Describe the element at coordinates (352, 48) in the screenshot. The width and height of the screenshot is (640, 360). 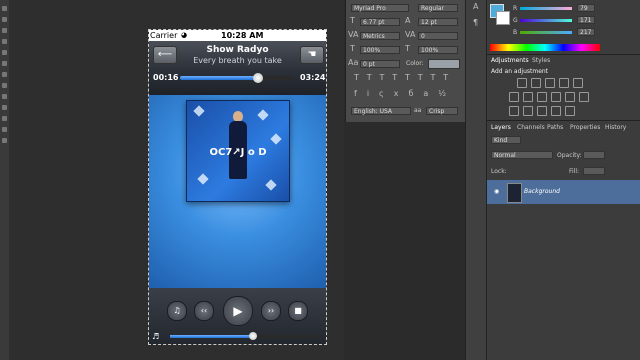
I see `vertical-scale-icon: T` at that location.